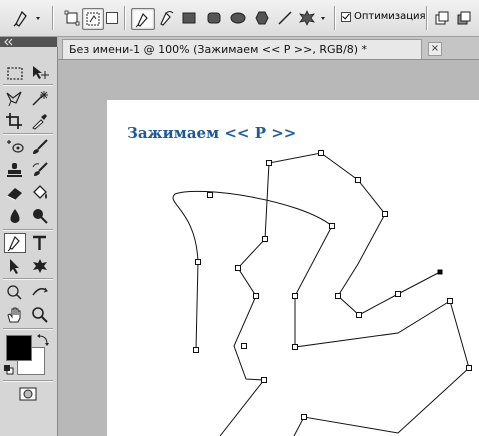  Describe the element at coordinates (440, 272) in the screenshot. I see `active-anchor-point` at that location.